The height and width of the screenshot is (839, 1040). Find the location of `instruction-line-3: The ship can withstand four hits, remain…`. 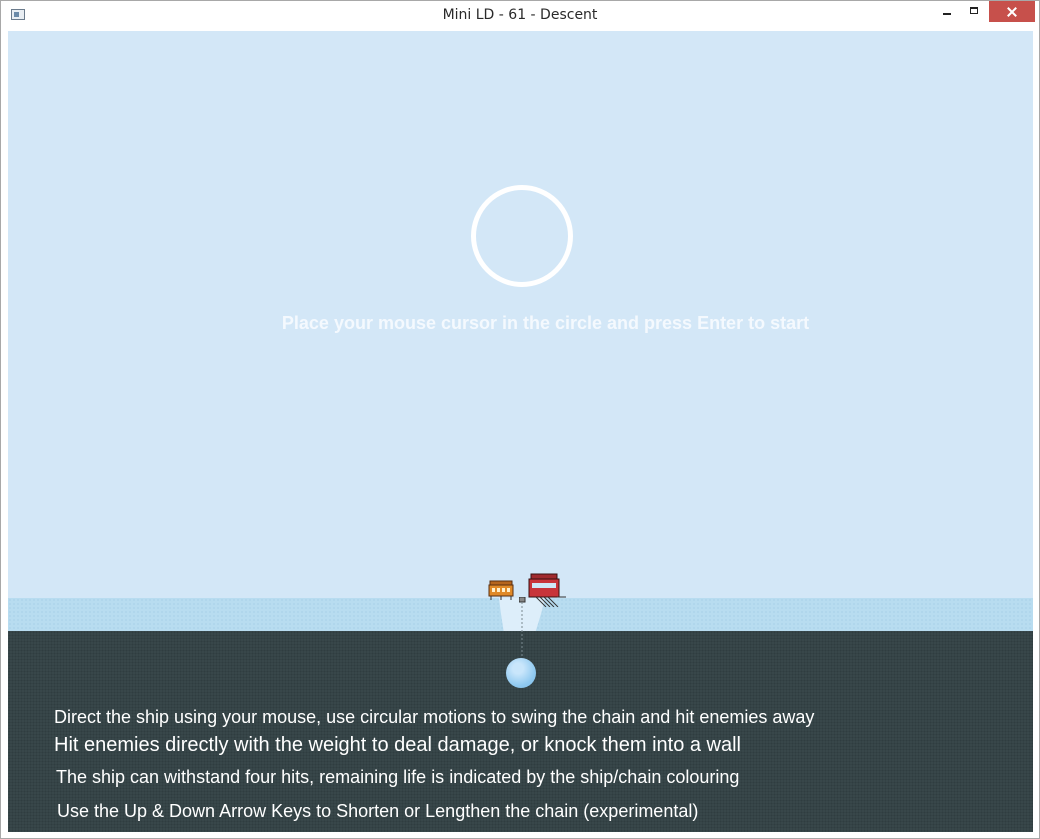

instruction-line-3: The ship can withstand four hits, remain… is located at coordinates (398, 777).